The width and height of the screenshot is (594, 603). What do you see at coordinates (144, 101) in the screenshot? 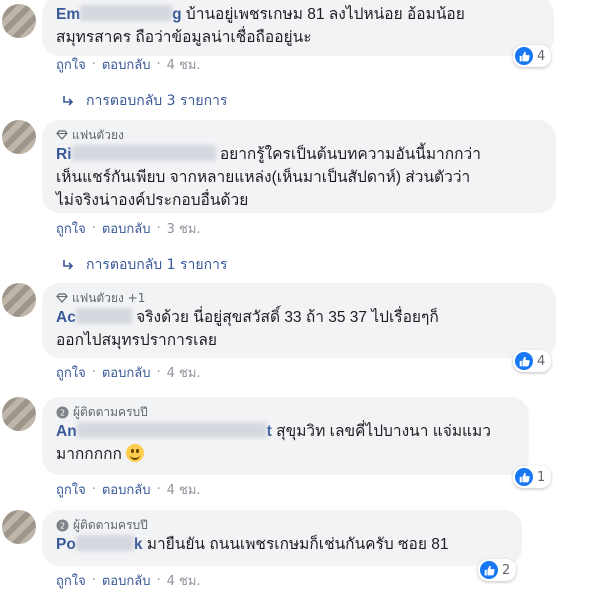
I see `view-replies-link: การตอบกลับ 3 รายการ` at bounding box center [144, 101].